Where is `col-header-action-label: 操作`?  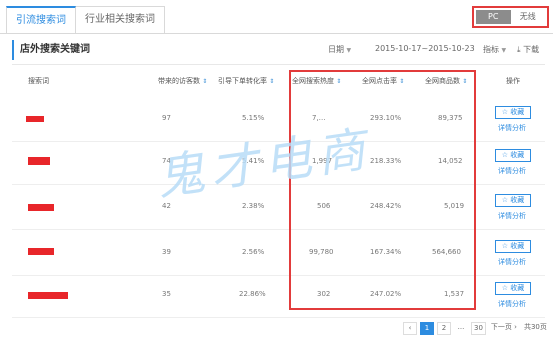 col-header-action-label: 操作 is located at coordinates (513, 81).